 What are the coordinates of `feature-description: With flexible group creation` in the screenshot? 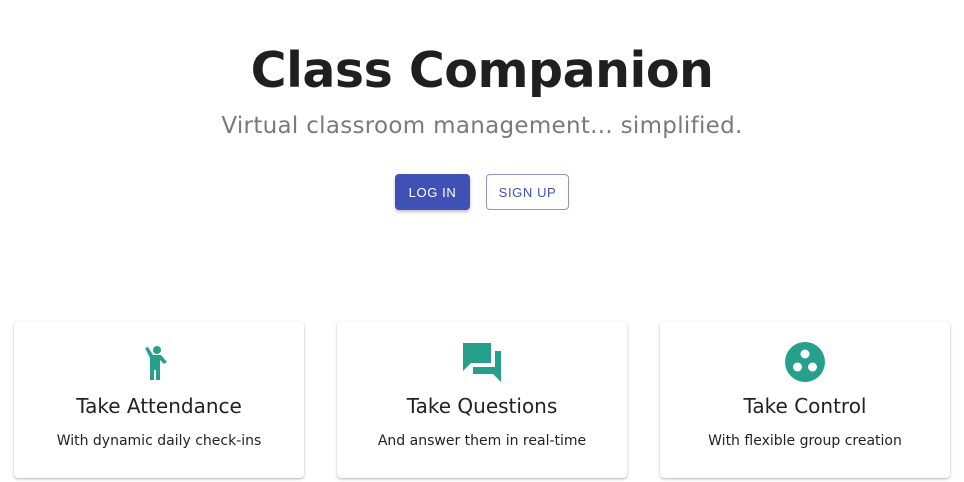 It's located at (805, 441).